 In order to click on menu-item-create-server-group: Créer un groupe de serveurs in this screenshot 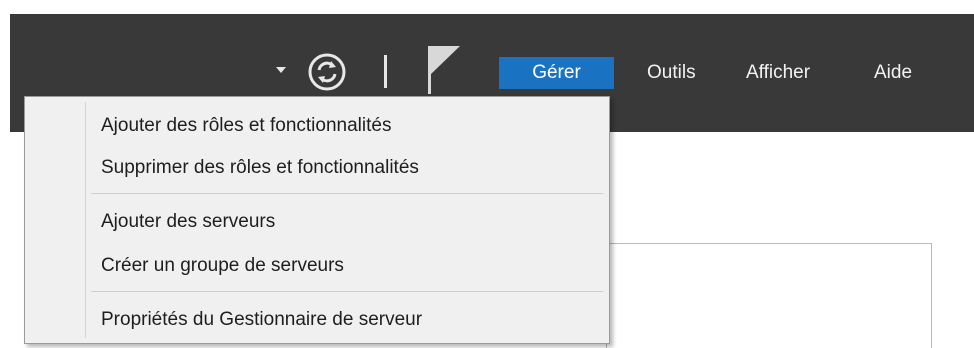, I will do `click(222, 266)`.